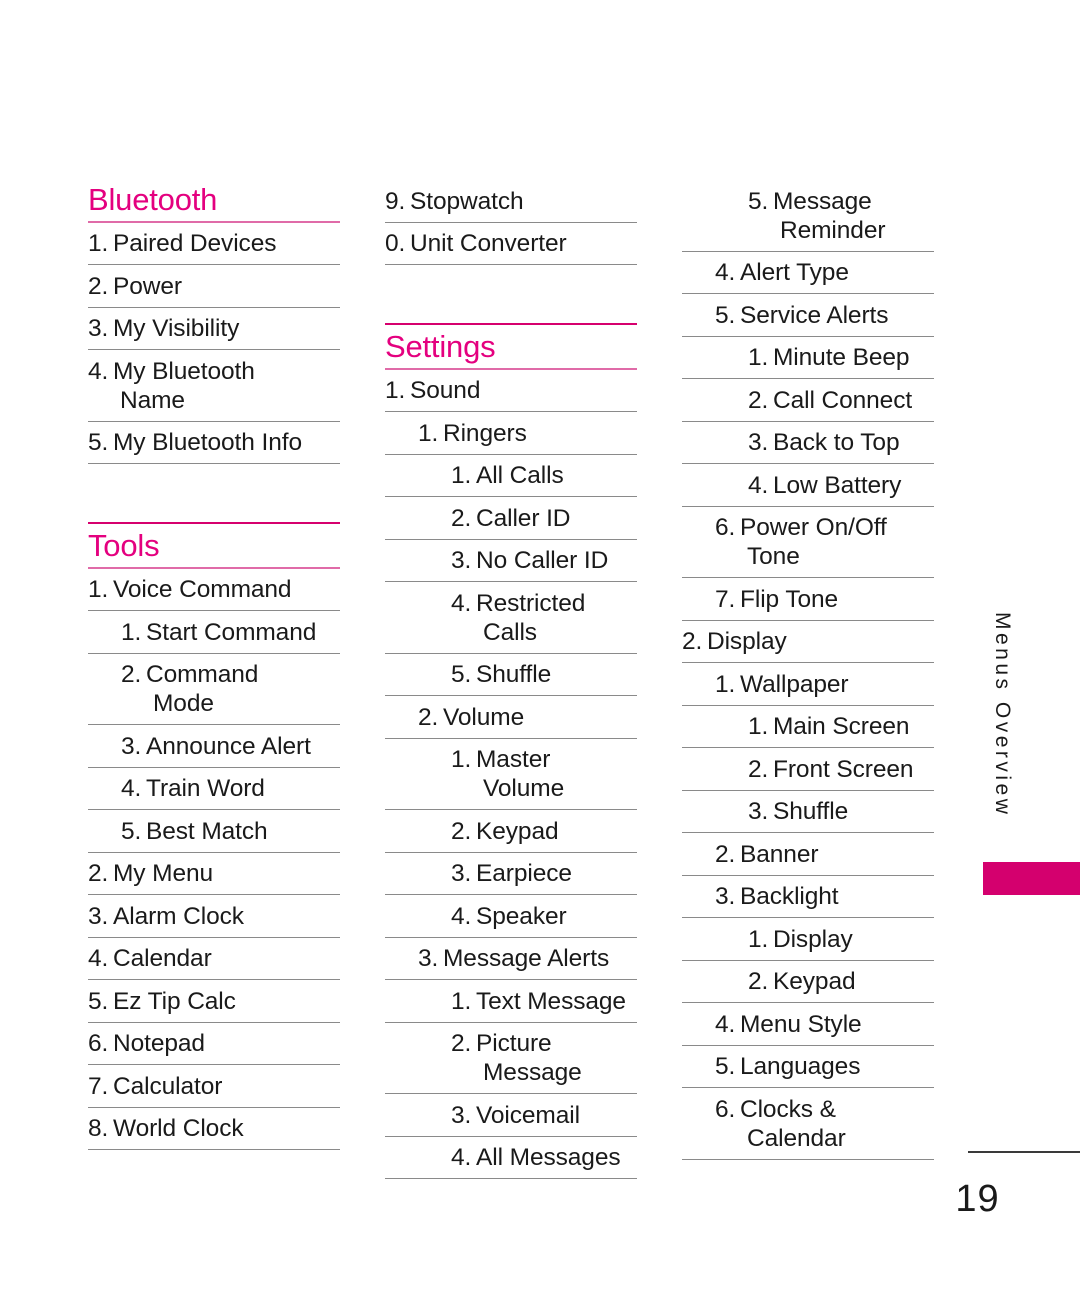  I want to click on menu-item-label: My Bluetooth, so click(184, 371).